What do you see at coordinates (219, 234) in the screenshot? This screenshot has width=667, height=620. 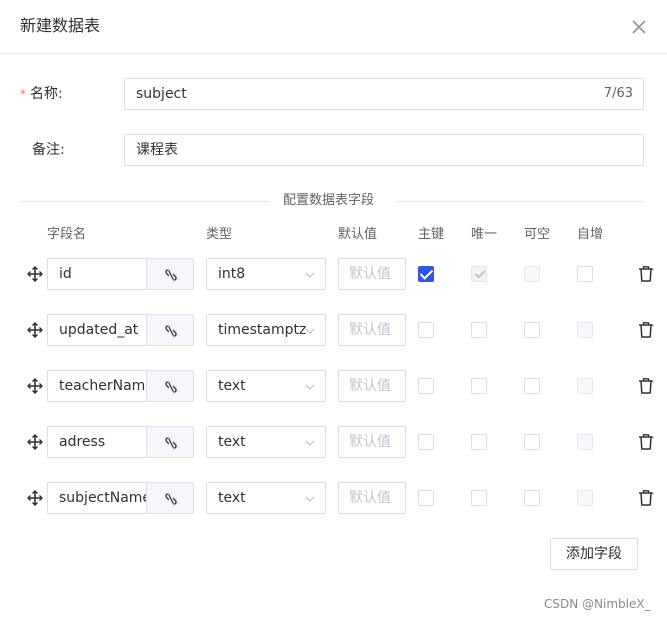 I see `col-header-type: 类型` at bounding box center [219, 234].